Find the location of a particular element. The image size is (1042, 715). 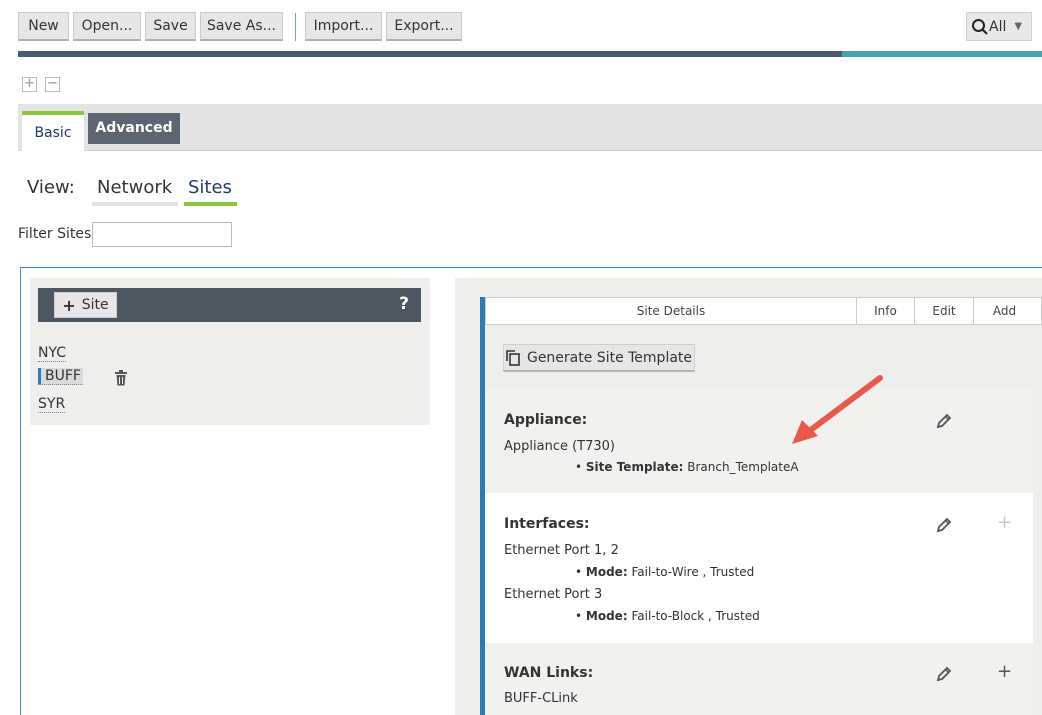

tab-bar: Basic Advanced is located at coordinates (530, 127).